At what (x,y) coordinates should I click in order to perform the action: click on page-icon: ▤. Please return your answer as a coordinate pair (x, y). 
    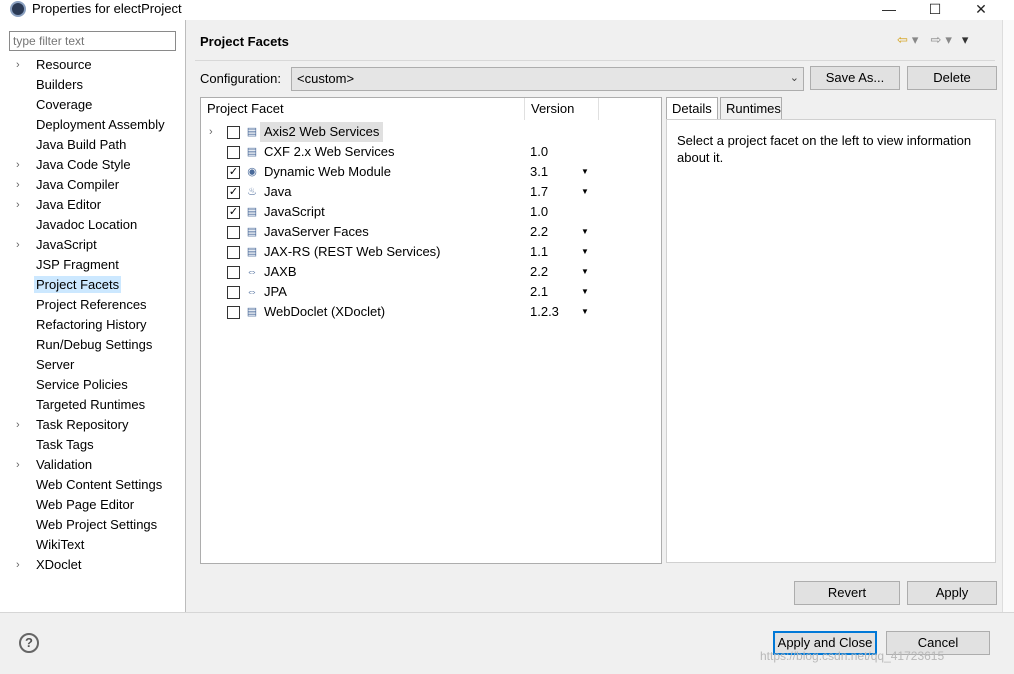
    Looking at the image, I should click on (252, 312).